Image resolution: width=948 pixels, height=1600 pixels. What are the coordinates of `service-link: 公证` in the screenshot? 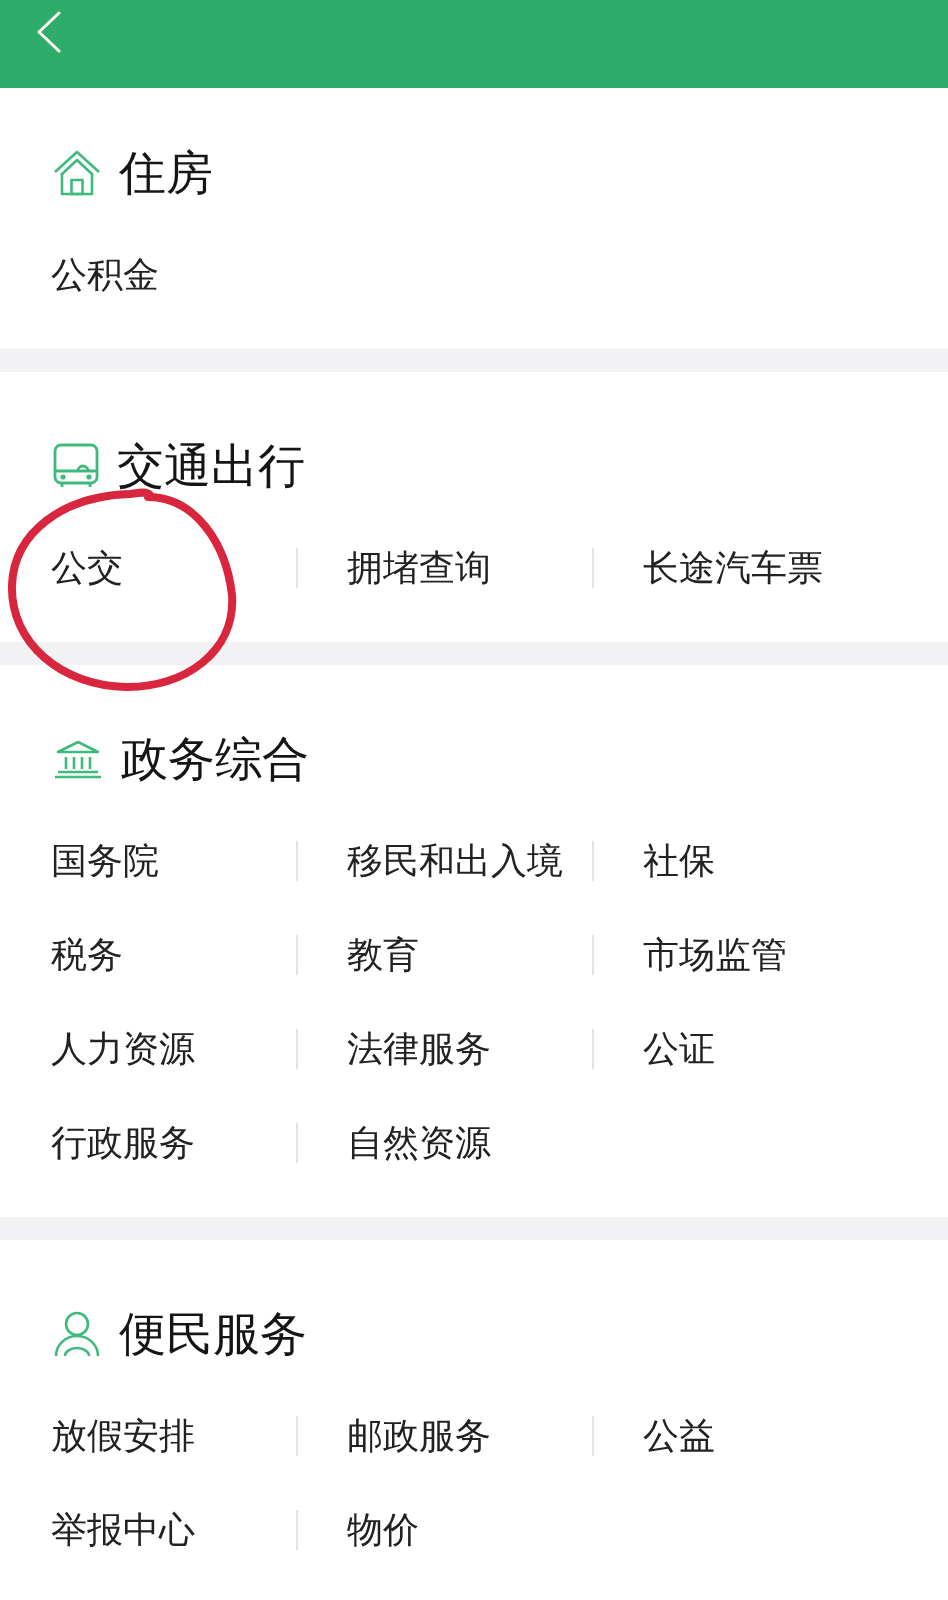 It's located at (679, 1049).